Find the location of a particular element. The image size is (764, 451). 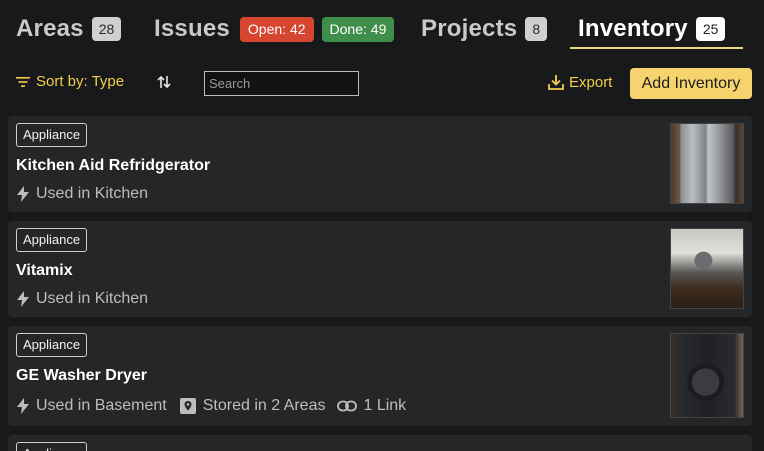

used-in: Used in Basement is located at coordinates (91, 406).